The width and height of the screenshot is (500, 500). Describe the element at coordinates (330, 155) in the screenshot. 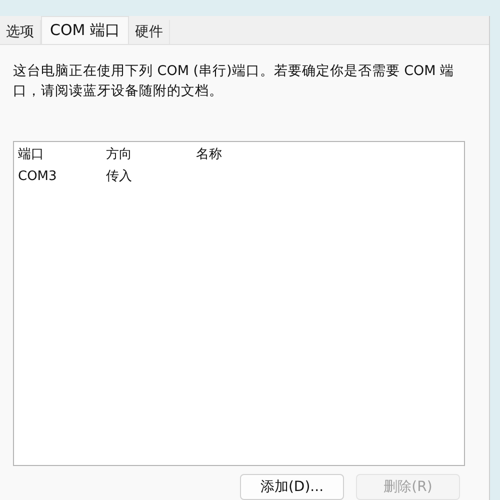

I see `column-header: 名称` at that location.